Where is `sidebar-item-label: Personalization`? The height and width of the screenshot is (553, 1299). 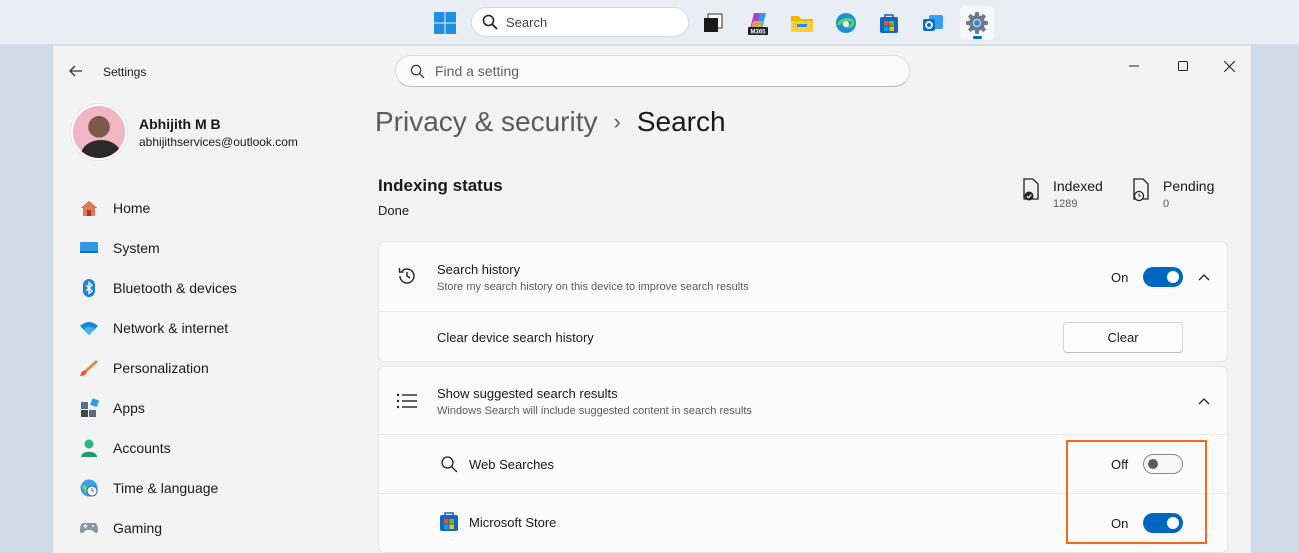 sidebar-item-label: Personalization is located at coordinates (161, 368).